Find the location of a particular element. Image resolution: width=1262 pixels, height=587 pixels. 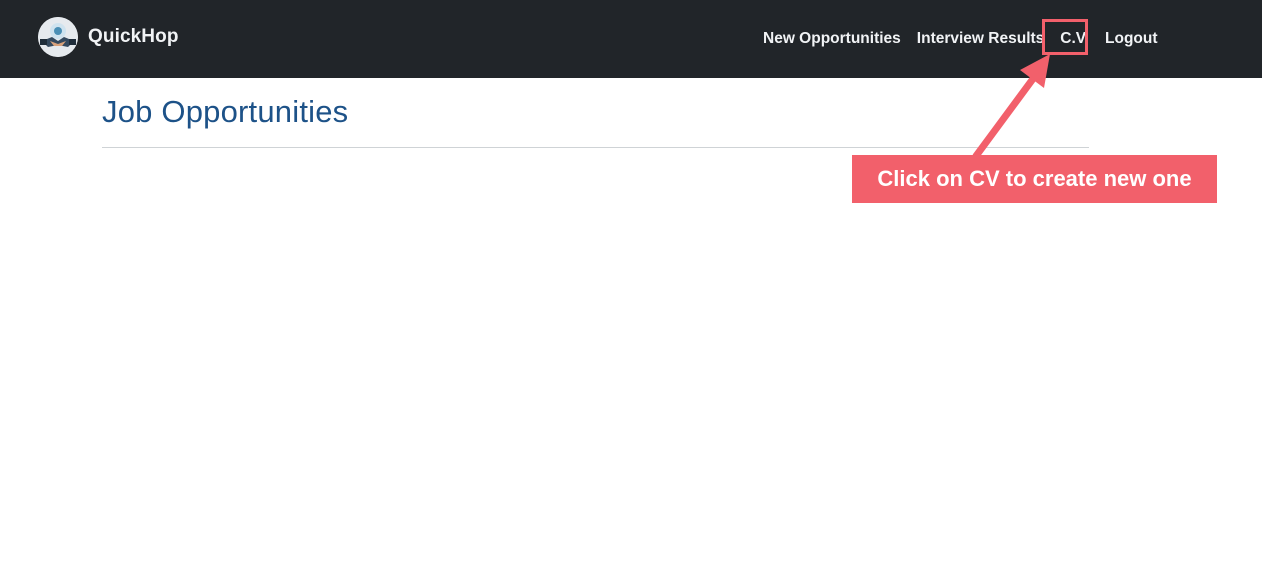

annotation-text: Click on CV to create new one is located at coordinates (1034, 178).